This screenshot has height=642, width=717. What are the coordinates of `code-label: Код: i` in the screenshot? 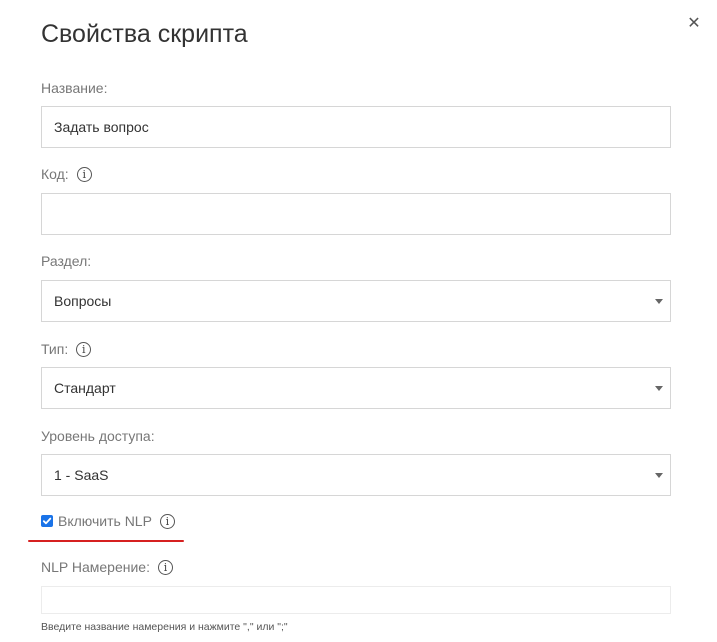 It's located at (66, 174).